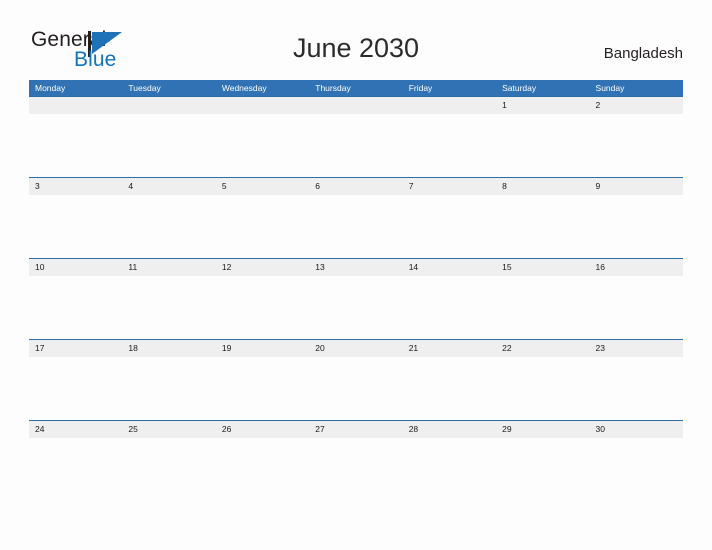  I want to click on weekday-header-thursday: Thursday, so click(333, 88).